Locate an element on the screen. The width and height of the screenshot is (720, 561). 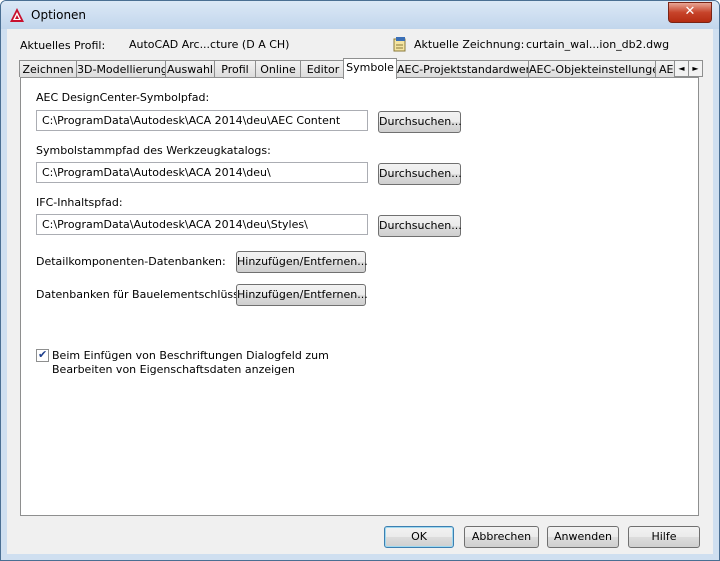
tab-scroll-left-button: ◄ is located at coordinates (681, 68).